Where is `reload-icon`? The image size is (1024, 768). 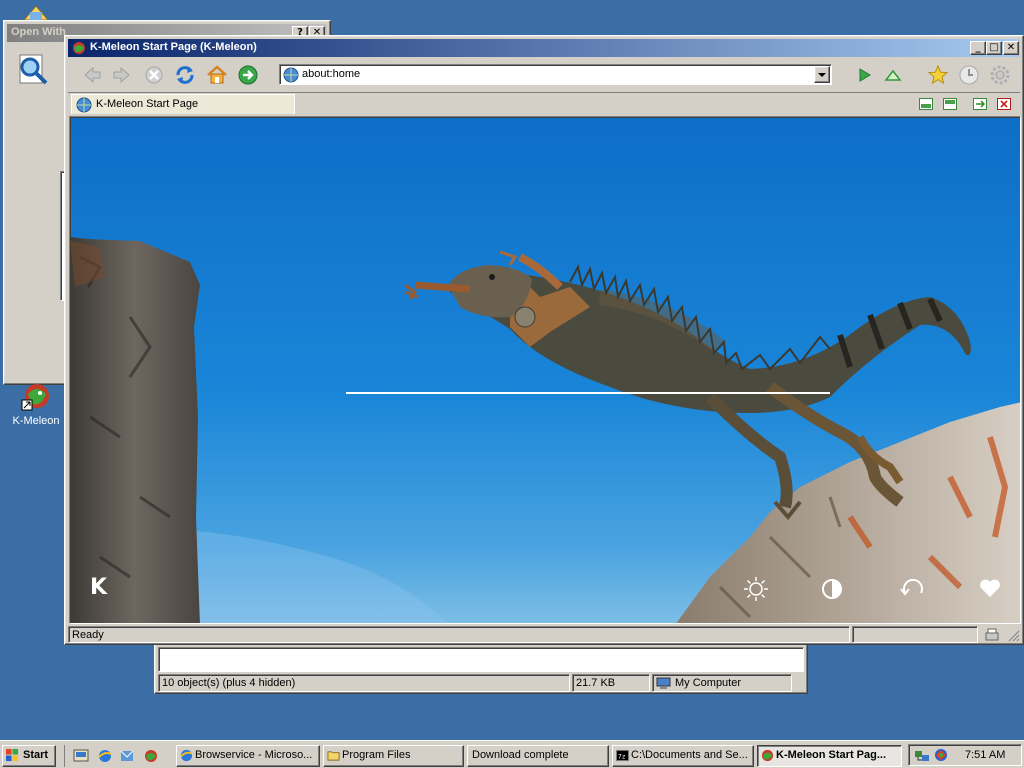
reload-icon is located at coordinates (185, 75).